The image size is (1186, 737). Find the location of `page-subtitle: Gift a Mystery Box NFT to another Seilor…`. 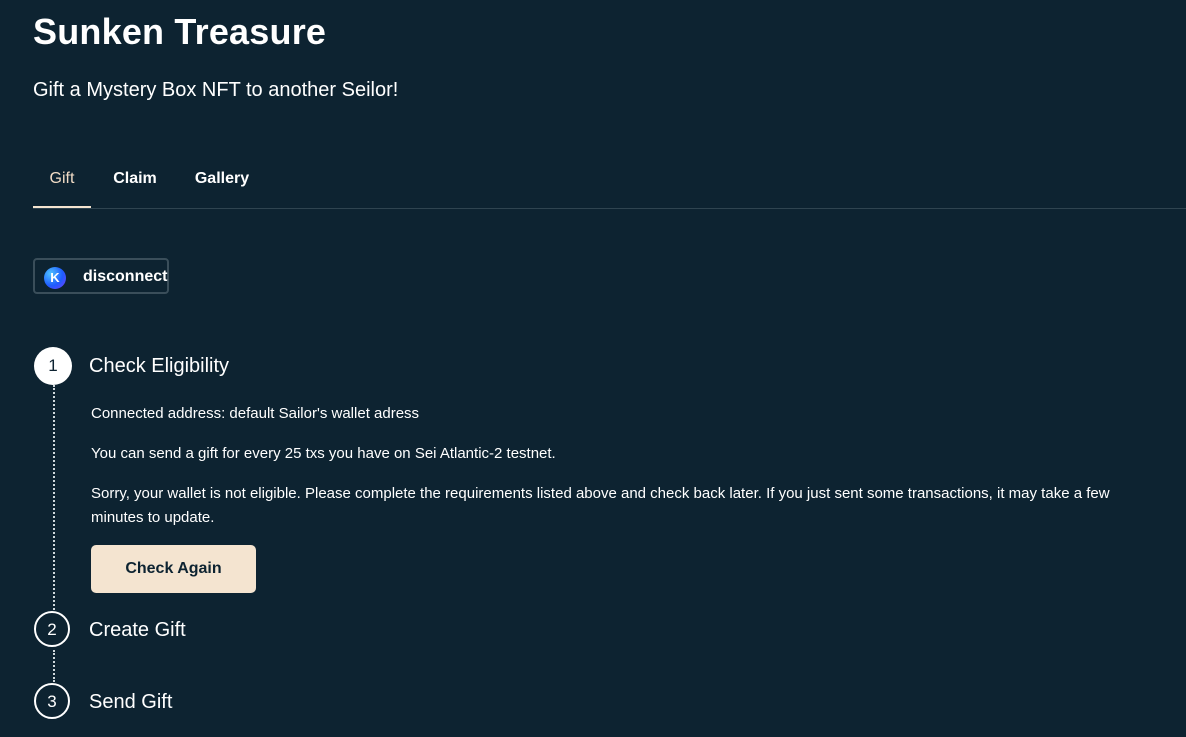

page-subtitle: Gift a Mystery Box NFT to another Seilor… is located at coordinates (216, 90).